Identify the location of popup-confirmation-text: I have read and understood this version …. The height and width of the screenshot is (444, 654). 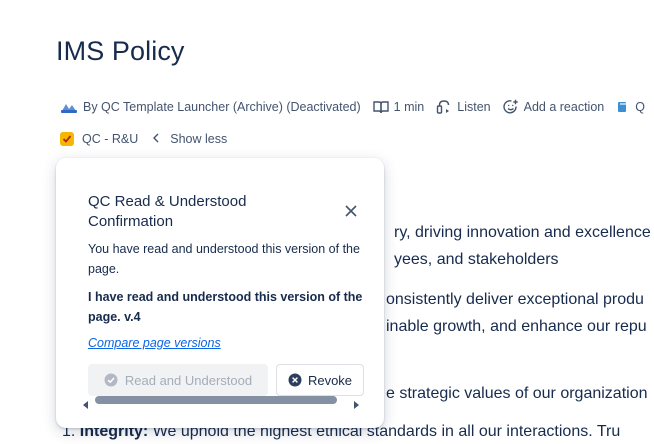
(225, 307).